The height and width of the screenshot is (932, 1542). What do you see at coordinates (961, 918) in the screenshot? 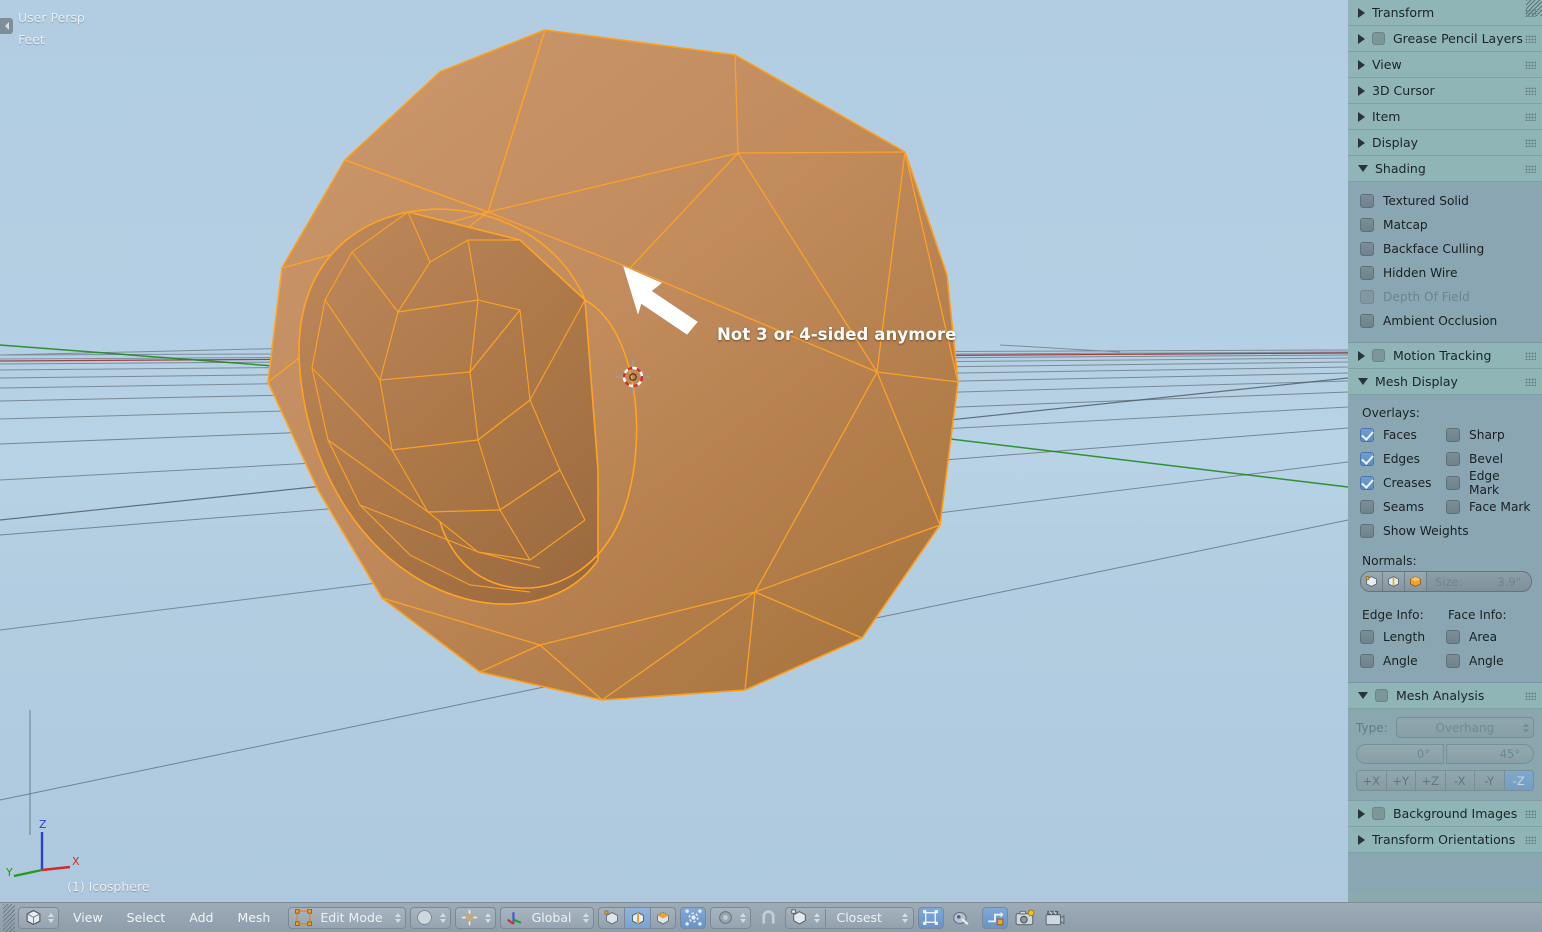
I see `project-individual-elements-icon` at bounding box center [961, 918].